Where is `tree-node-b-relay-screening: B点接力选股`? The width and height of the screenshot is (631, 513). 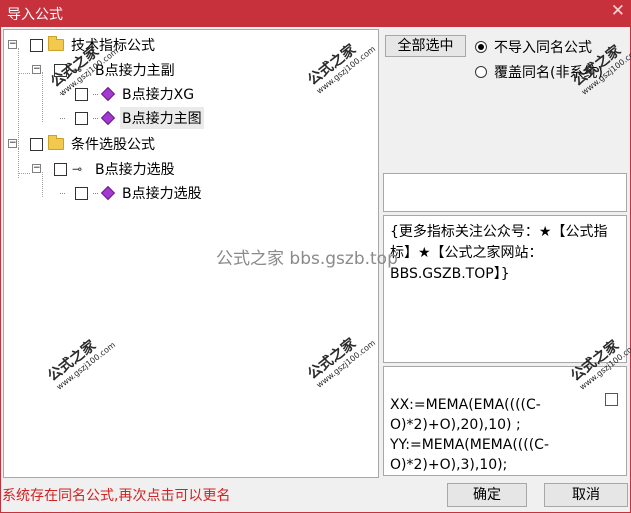
tree-node-b-relay-screening: B点接力选股 is located at coordinates (132, 193).